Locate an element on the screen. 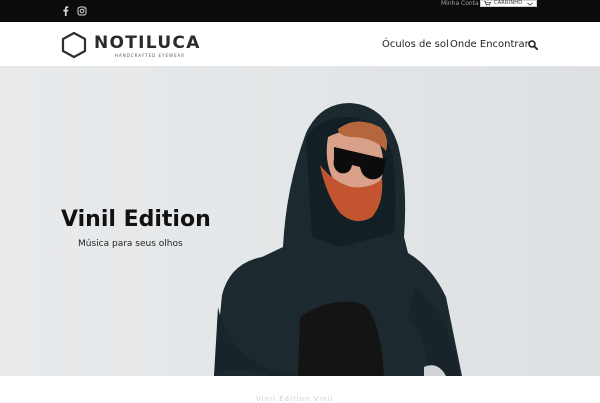 This screenshot has width=600, height=403. instagram-icon is located at coordinates (82, 11).